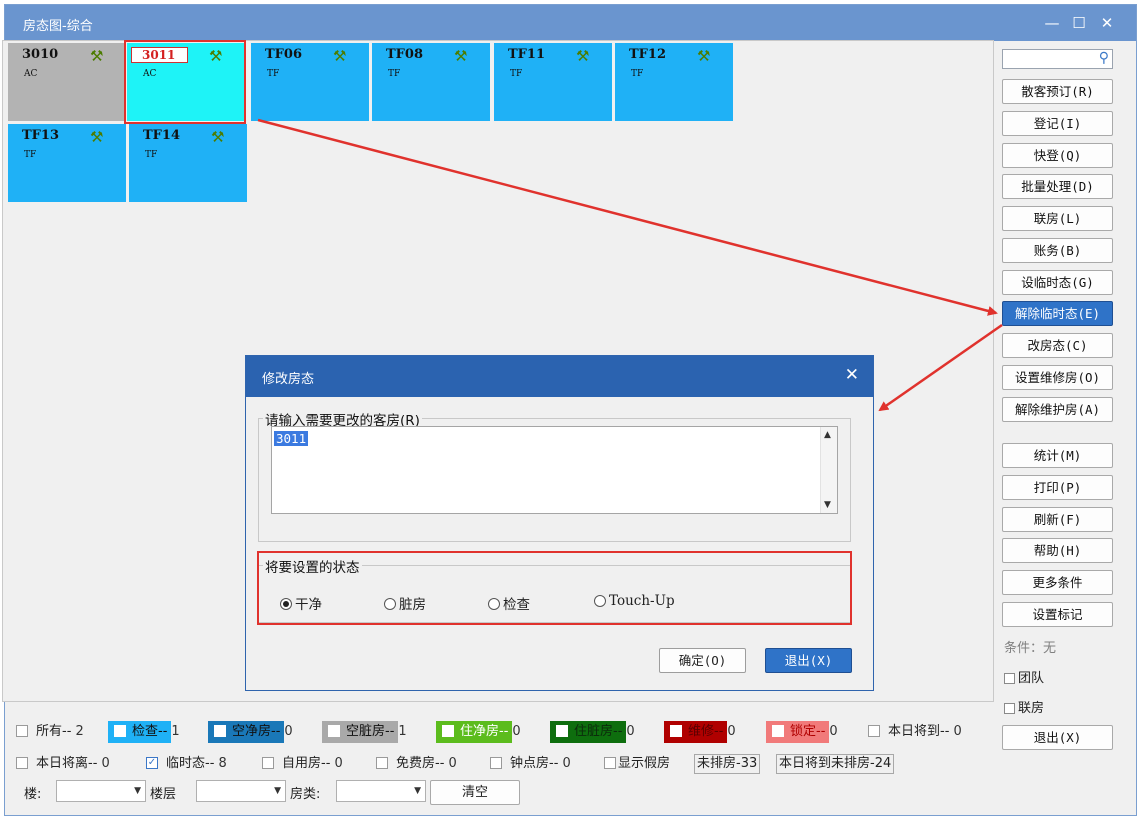 This screenshot has height=820, width=1139. I want to click on legend-label: 所有--, so click(54, 731).